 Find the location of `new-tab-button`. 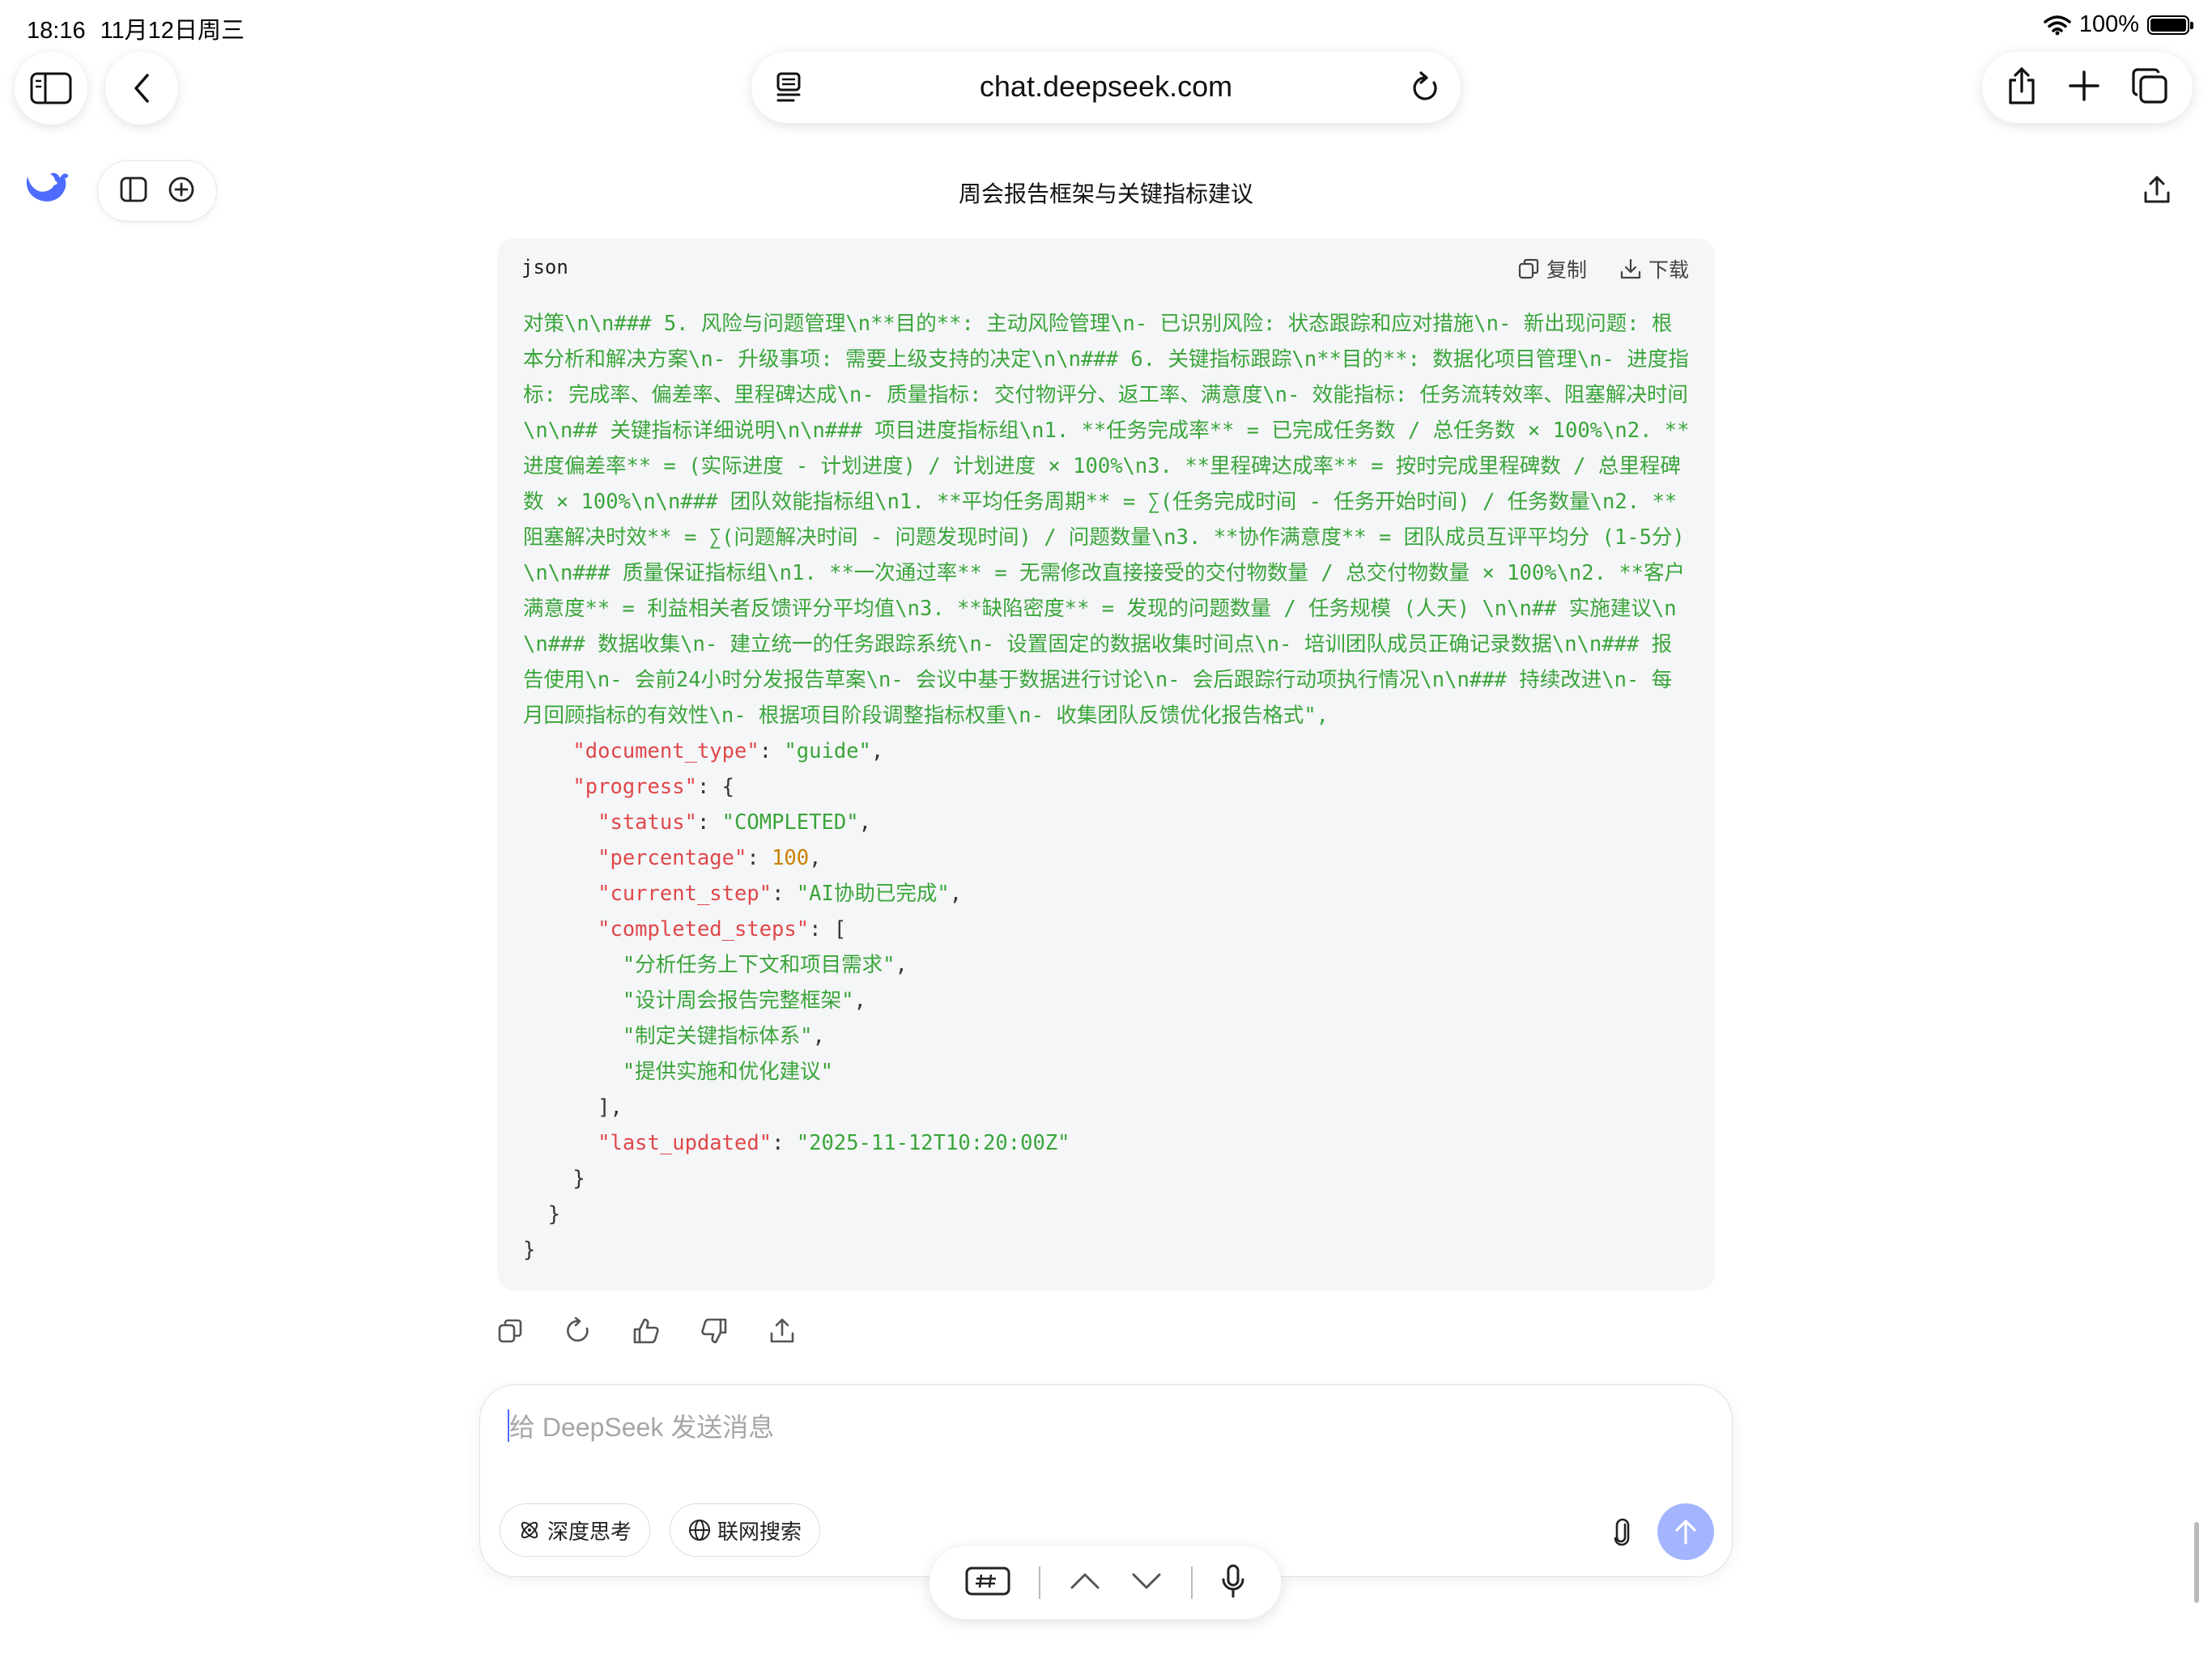

new-tab-button is located at coordinates (2084, 88).